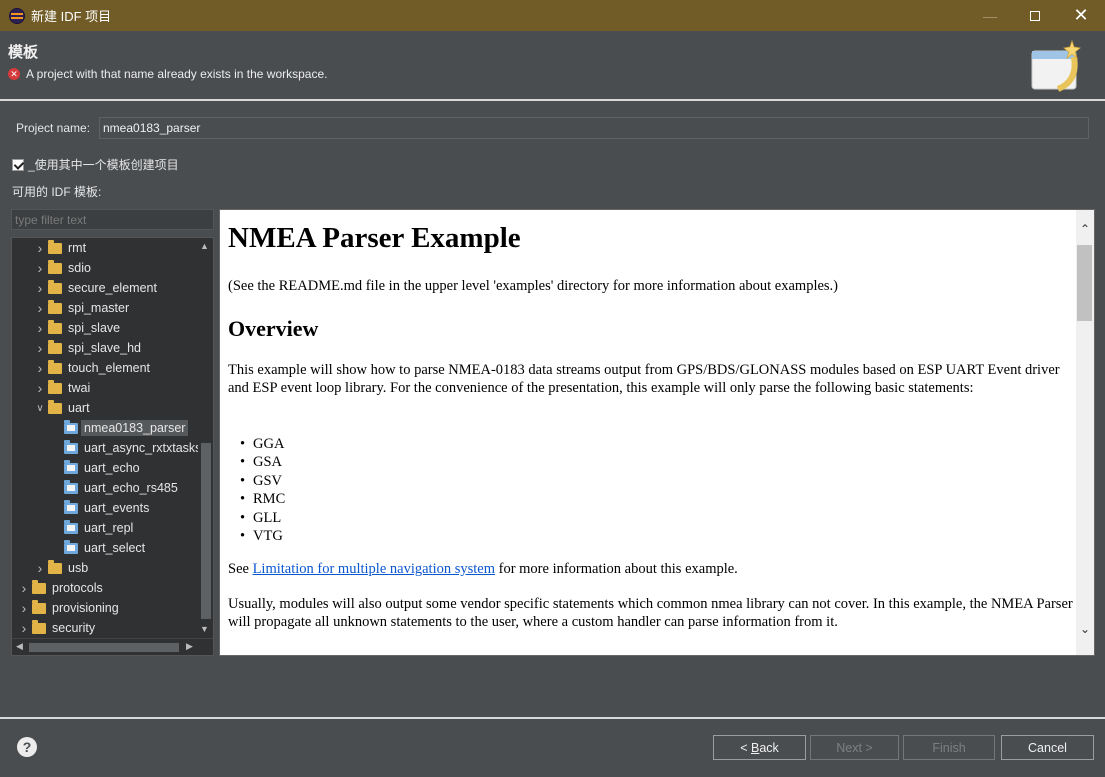 The image size is (1105, 777). I want to click on next-button: Next >, so click(854, 747).